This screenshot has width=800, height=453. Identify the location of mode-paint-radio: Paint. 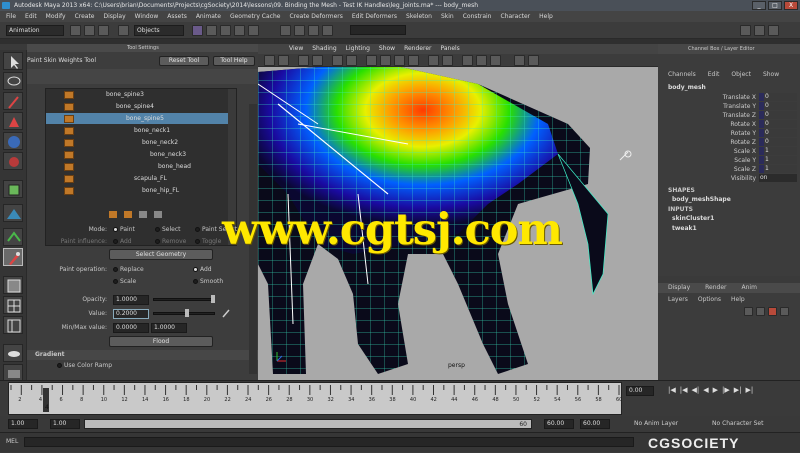
(124, 229).